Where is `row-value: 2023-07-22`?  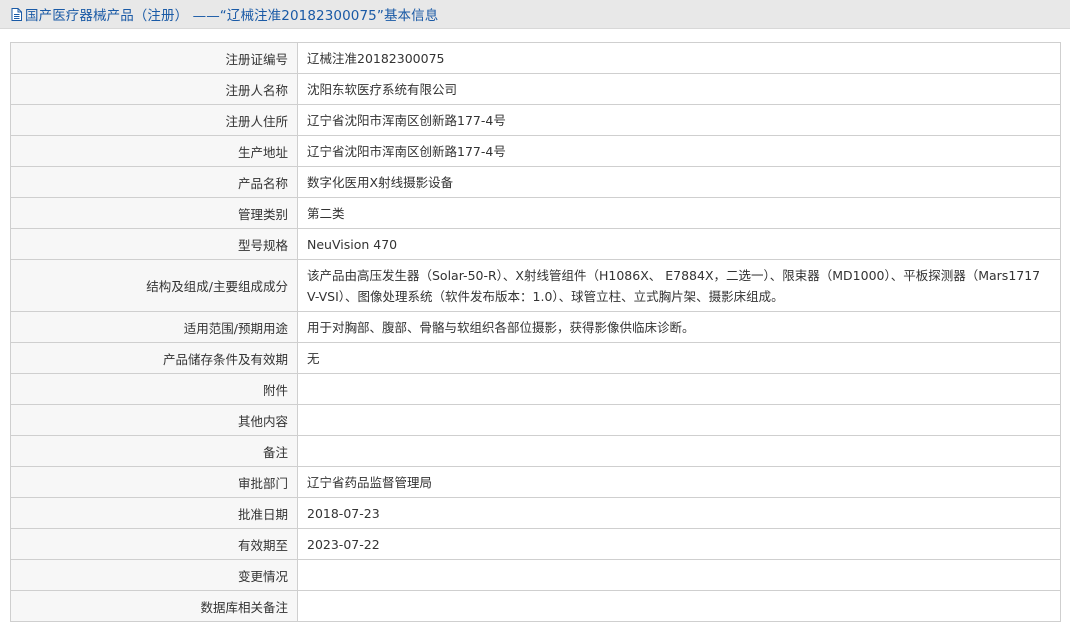
row-value: 2023-07-22 is located at coordinates (679, 544).